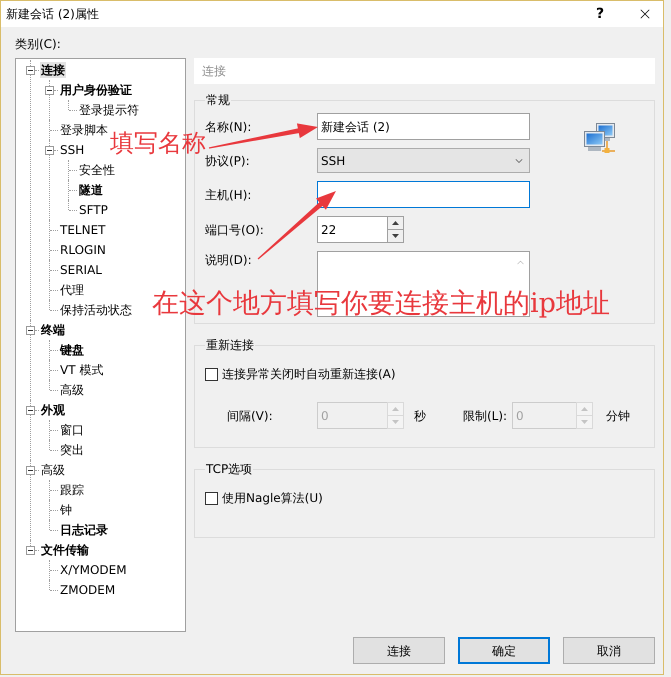 This screenshot has width=671, height=677. I want to click on number-field: 22, so click(352, 229).